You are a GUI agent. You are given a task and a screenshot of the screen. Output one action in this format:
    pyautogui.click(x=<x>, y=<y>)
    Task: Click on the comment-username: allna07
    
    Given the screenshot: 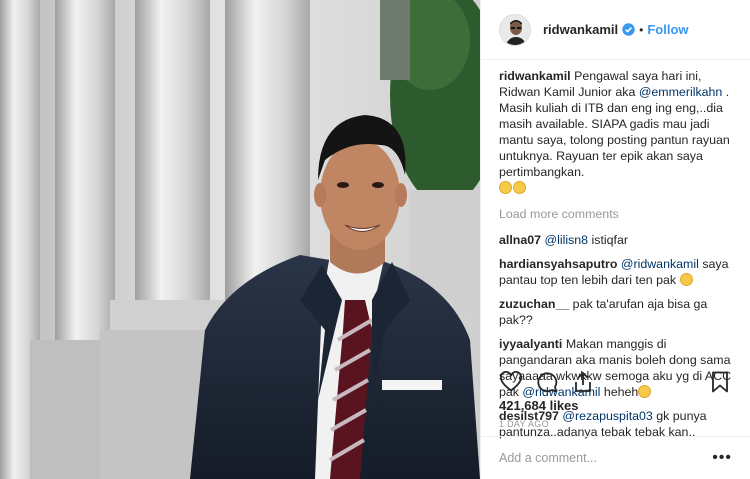 What is the action you would take?
    pyautogui.click(x=520, y=240)
    